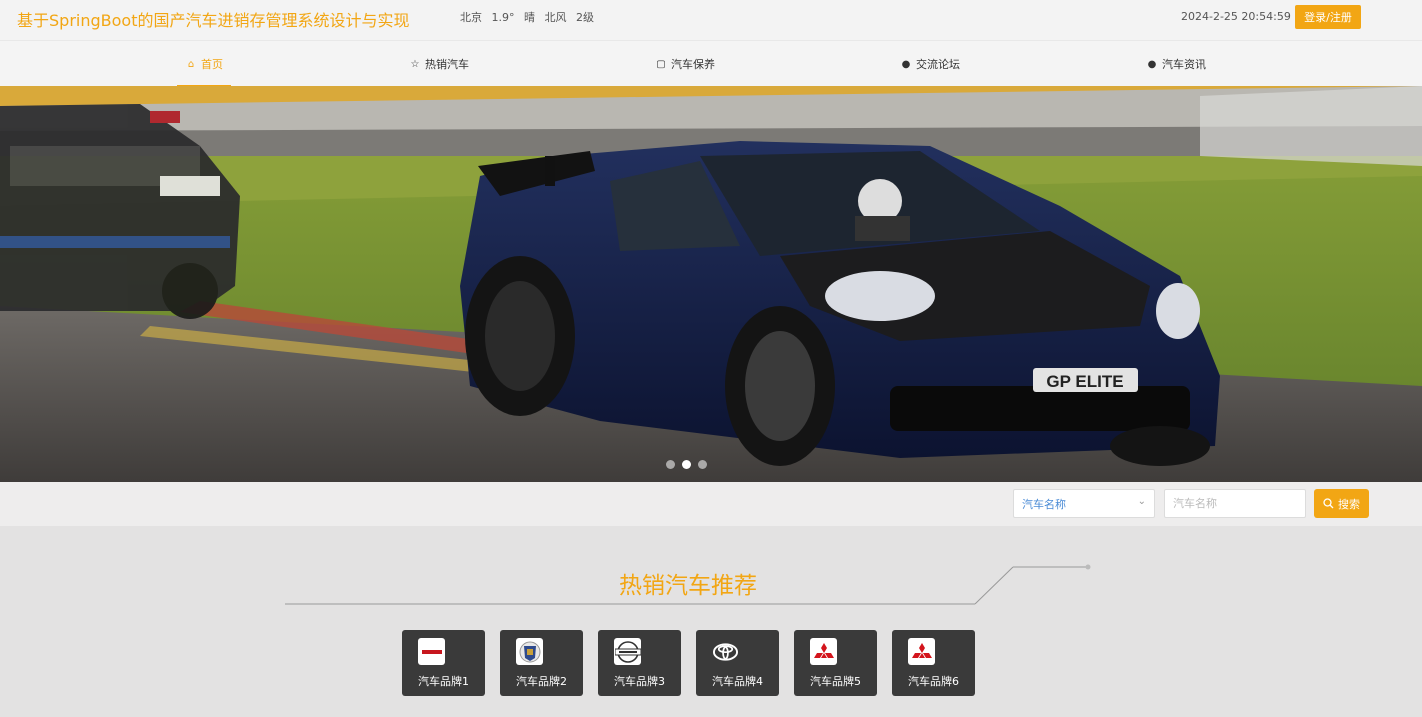 This screenshot has width=1422, height=717. I want to click on brand-card-3: 汽车品牌3, so click(639, 663).